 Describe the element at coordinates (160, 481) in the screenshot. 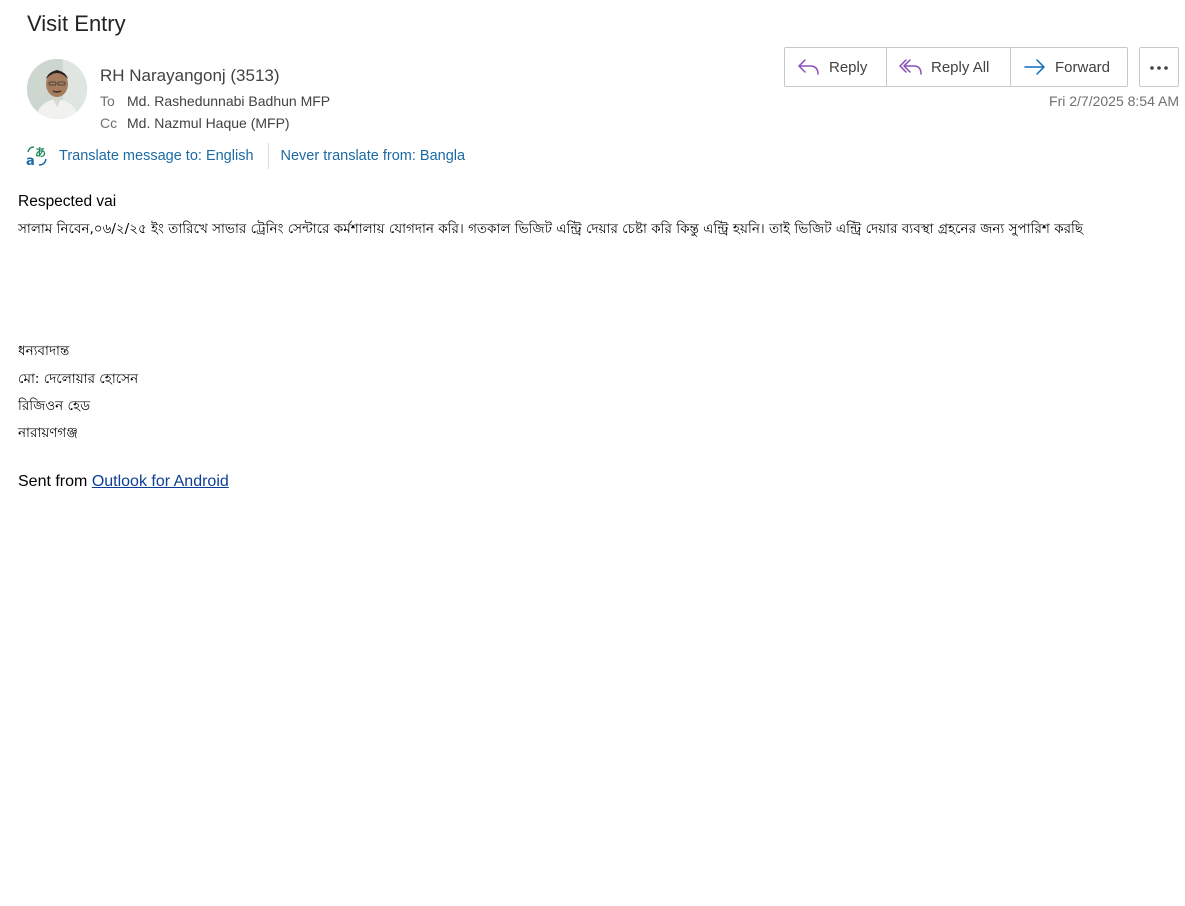

I see `outlook-for-android-link: Outlook for Android` at that location.